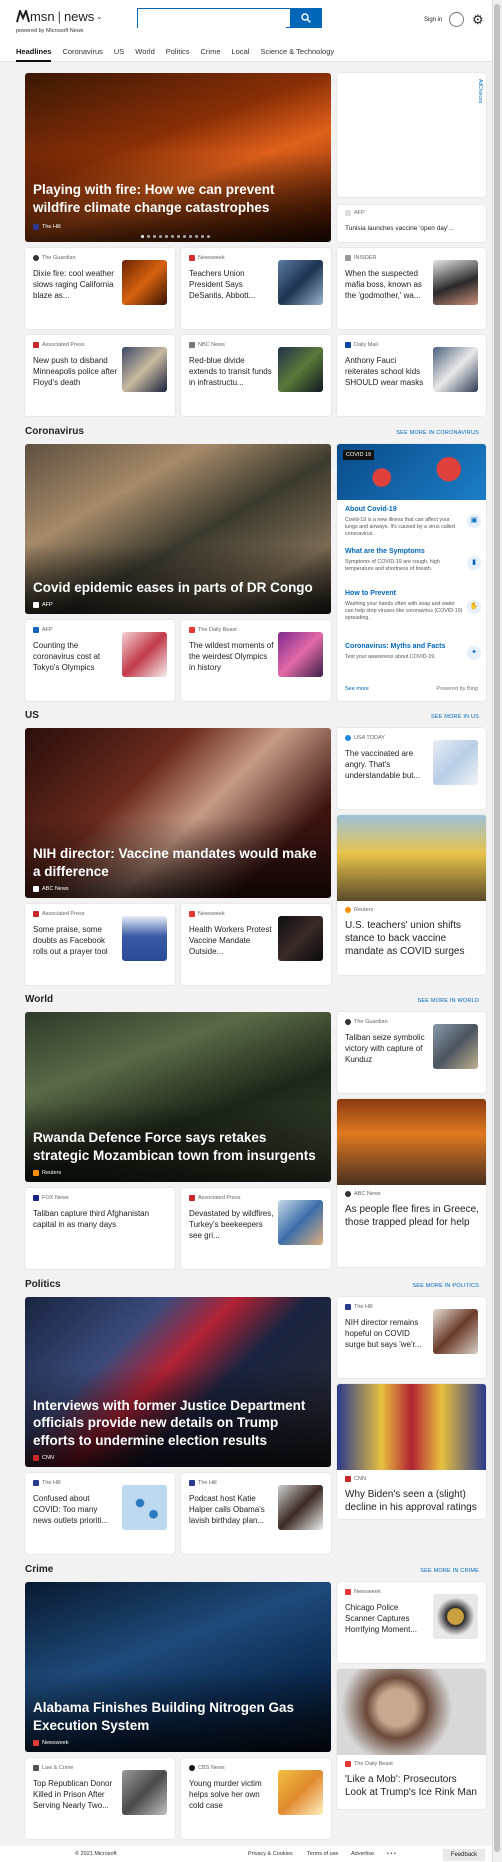 The height and width of the screenshot is (1862, 502). What do you see at coordinates (306, 18) in the screenshot?
I see `search-button` at bounding box center [306, 18].